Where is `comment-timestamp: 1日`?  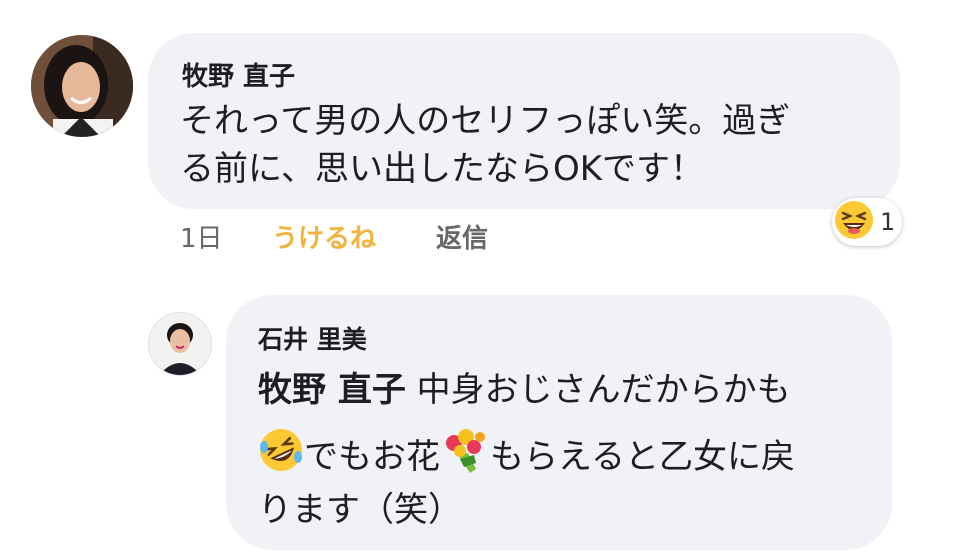 comment-timestamp: 1日 is located at coordinates (201, 236).